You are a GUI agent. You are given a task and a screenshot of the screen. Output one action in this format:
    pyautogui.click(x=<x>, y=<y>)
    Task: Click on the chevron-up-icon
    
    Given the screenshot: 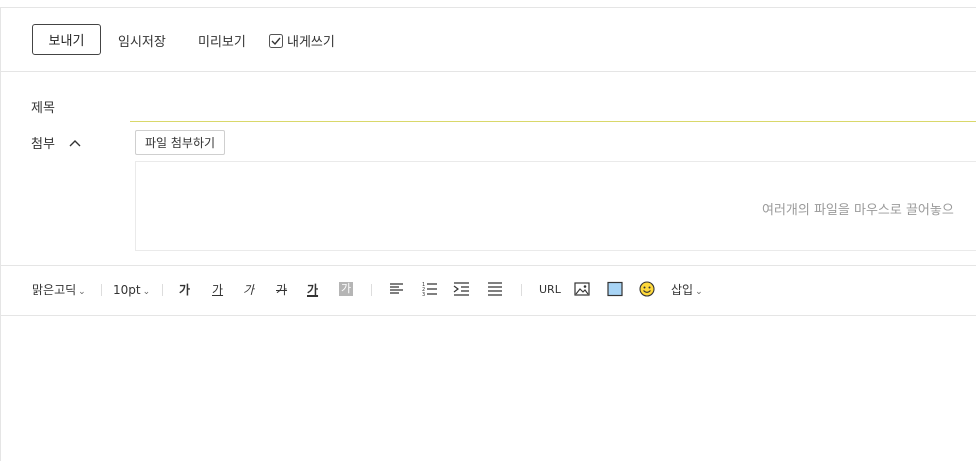 What is the action you would take?
    pyautogui.click(x=75, y=143)
    